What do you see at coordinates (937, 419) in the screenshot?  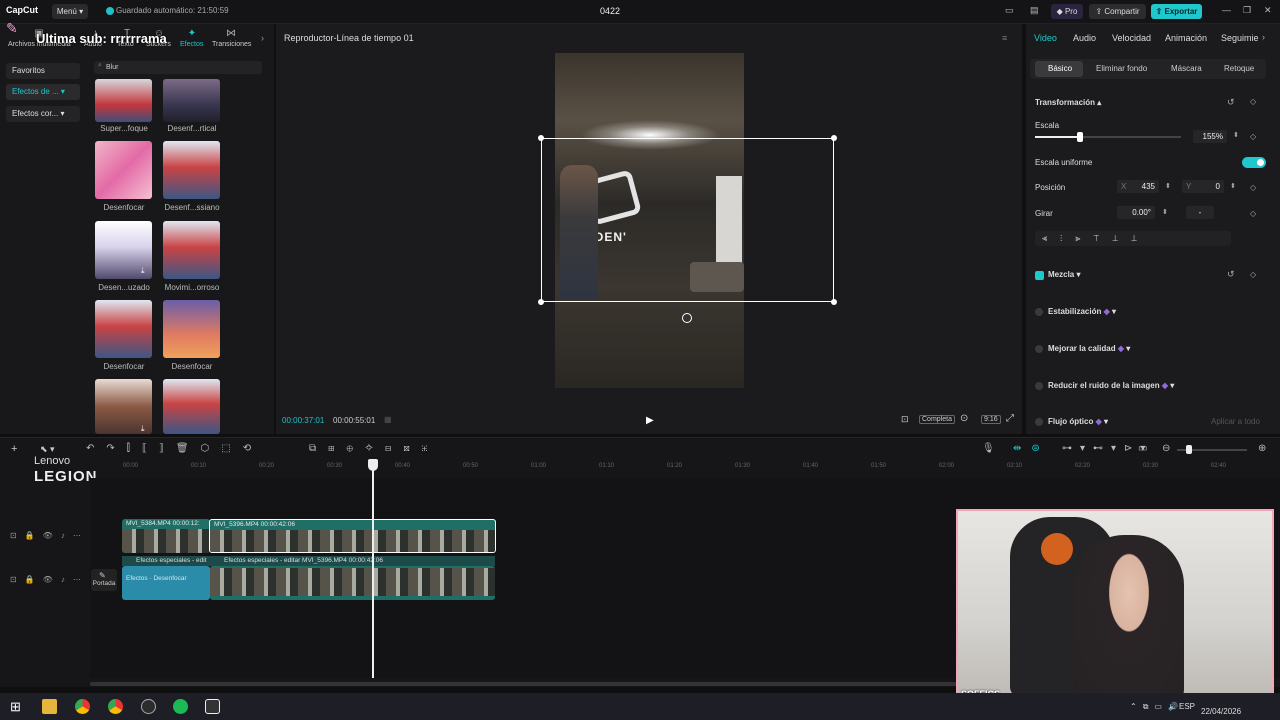 I see `quality-button: Completa` at bounding box center [937, 419].